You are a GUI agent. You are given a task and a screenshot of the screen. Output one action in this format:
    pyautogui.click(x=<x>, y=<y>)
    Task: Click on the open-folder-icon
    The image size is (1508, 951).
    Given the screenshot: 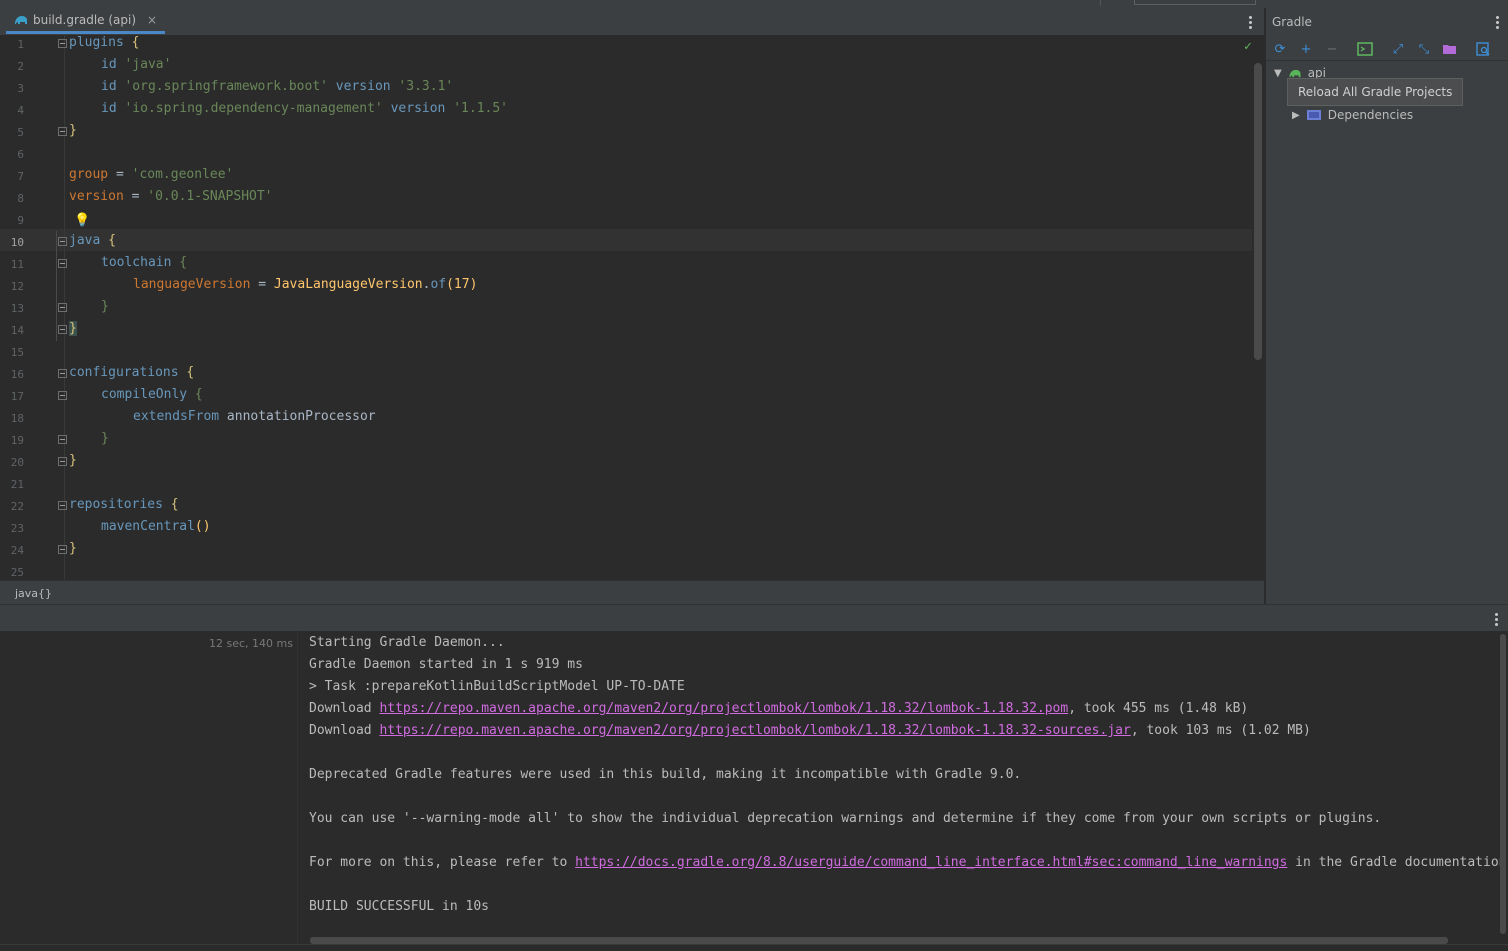 What is the action you would take?
    pyautogui.click(x=1450, y=49)
    